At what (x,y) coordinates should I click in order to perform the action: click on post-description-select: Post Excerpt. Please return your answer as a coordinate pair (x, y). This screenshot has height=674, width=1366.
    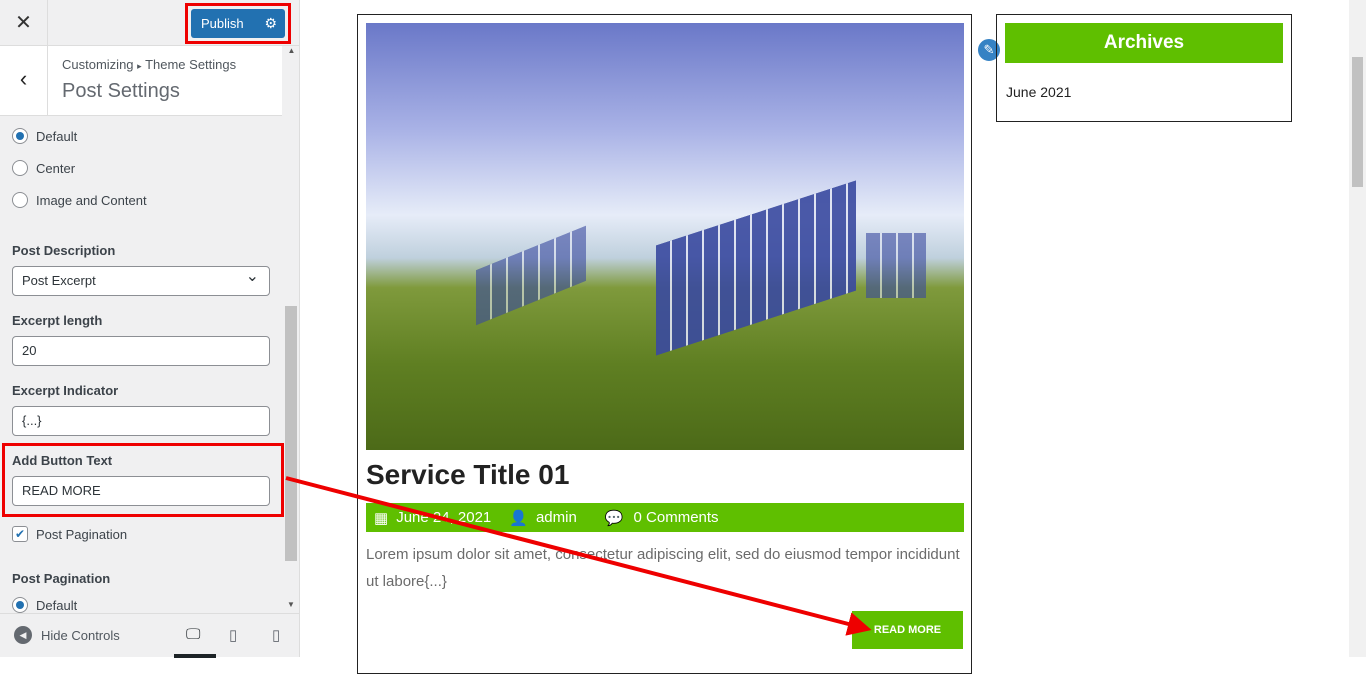
    Looking at the image, I should click on (141, 279).